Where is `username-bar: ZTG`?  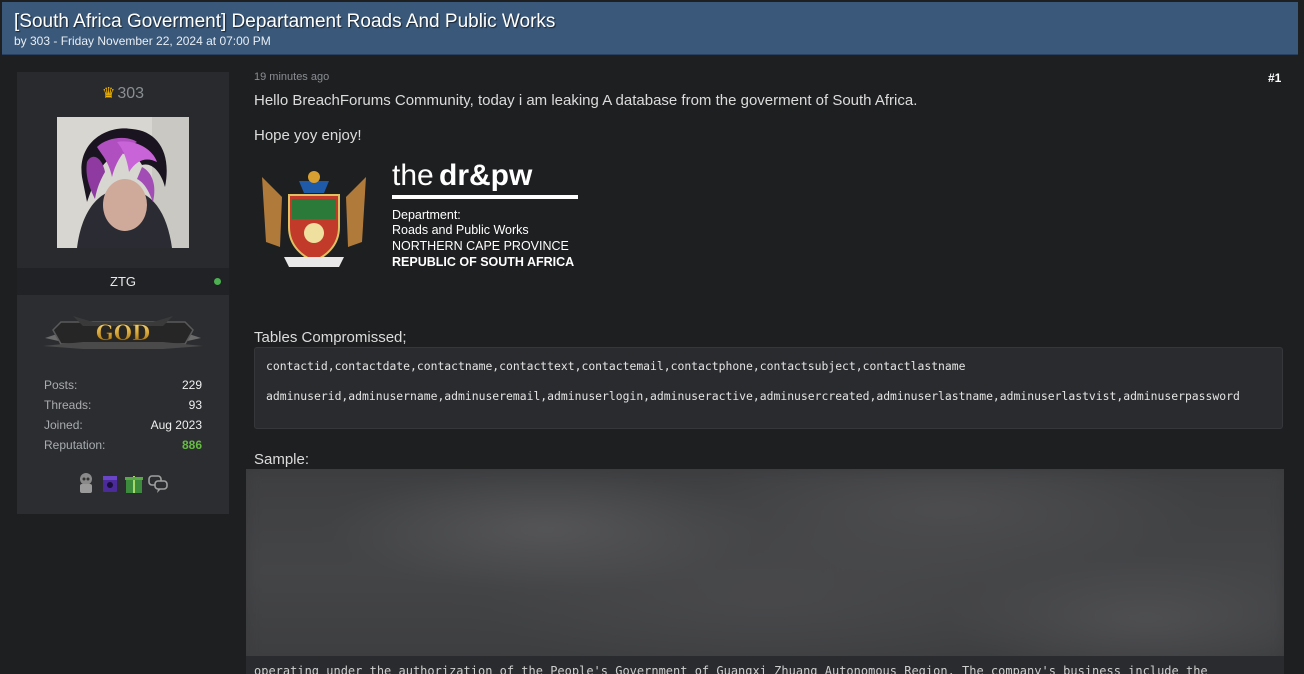 username-bar: ZTG is located at coordinates (123, 281).